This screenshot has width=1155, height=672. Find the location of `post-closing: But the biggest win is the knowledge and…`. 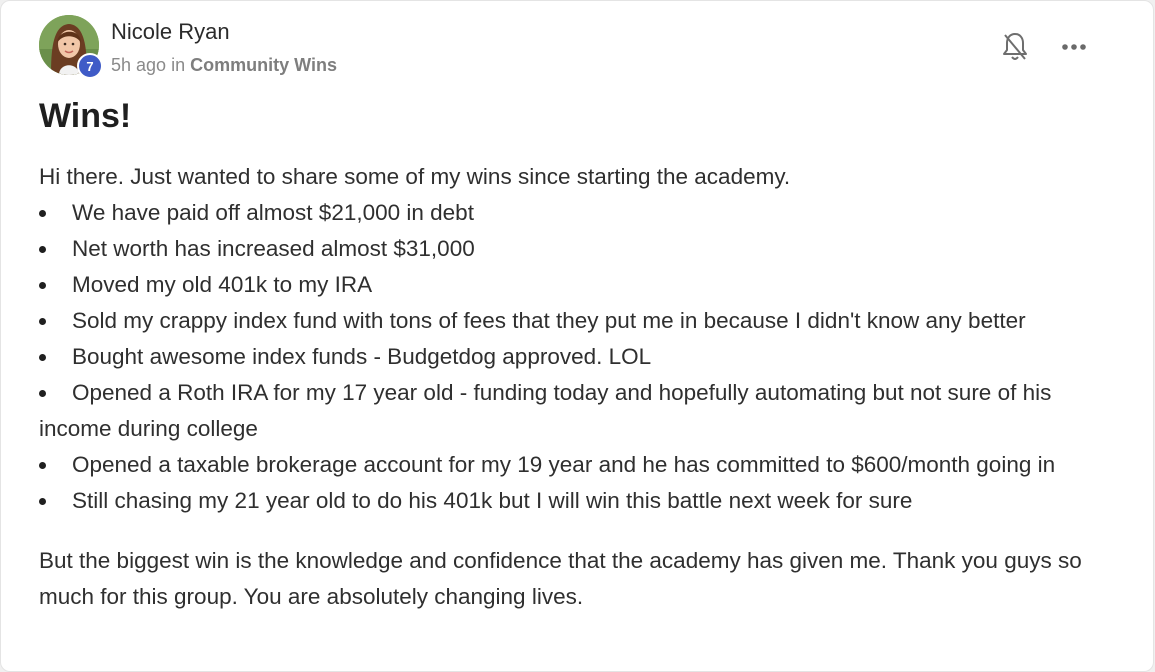

post-closing: But the biggest win is the knowledge and… is located at coordinates (560, 578).